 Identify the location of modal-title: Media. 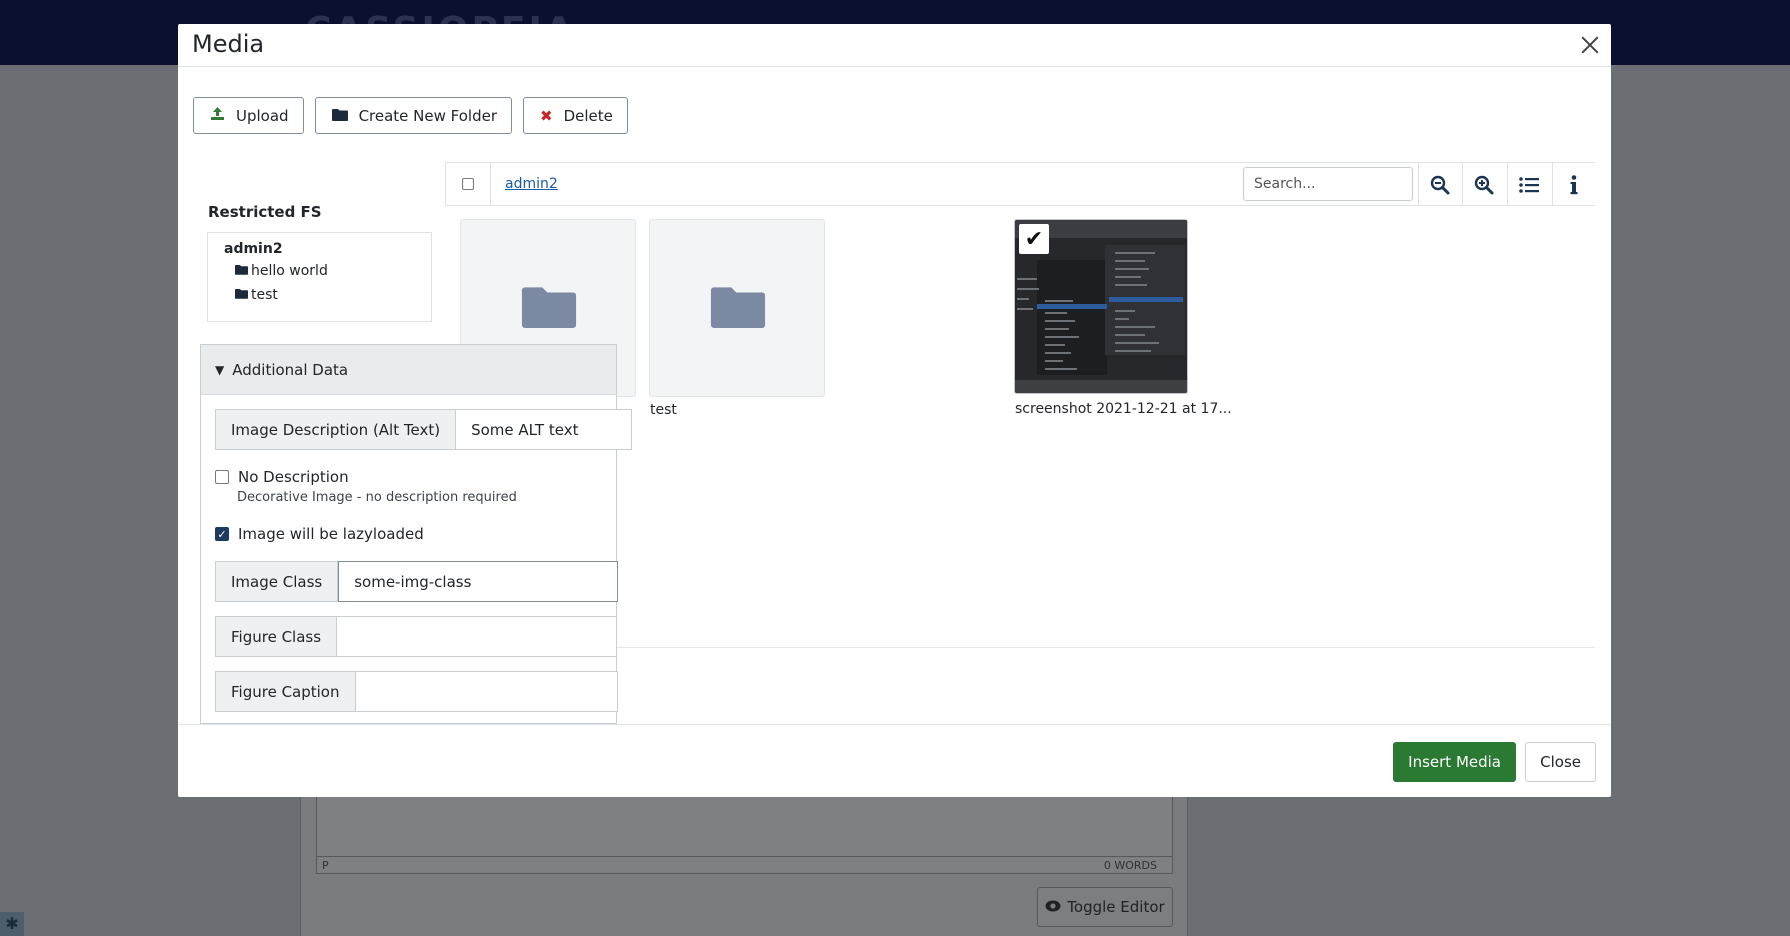
(228, 44).